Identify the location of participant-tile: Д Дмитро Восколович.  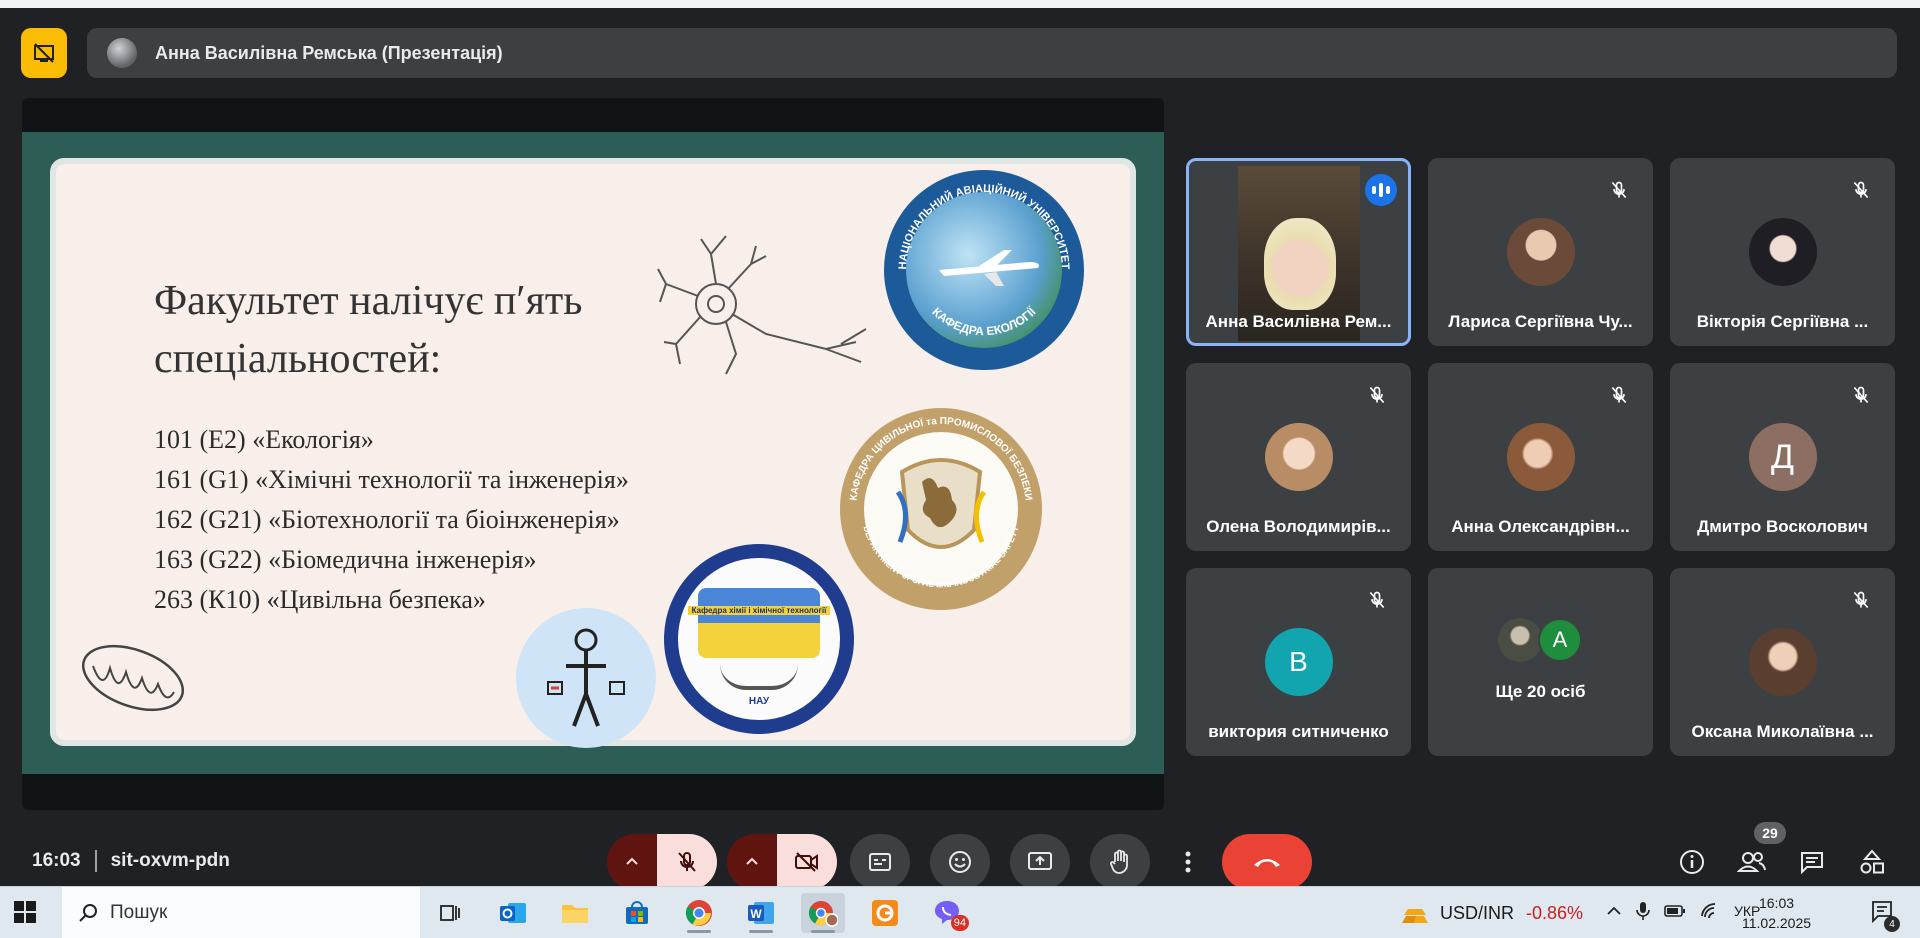
(1782, 457).